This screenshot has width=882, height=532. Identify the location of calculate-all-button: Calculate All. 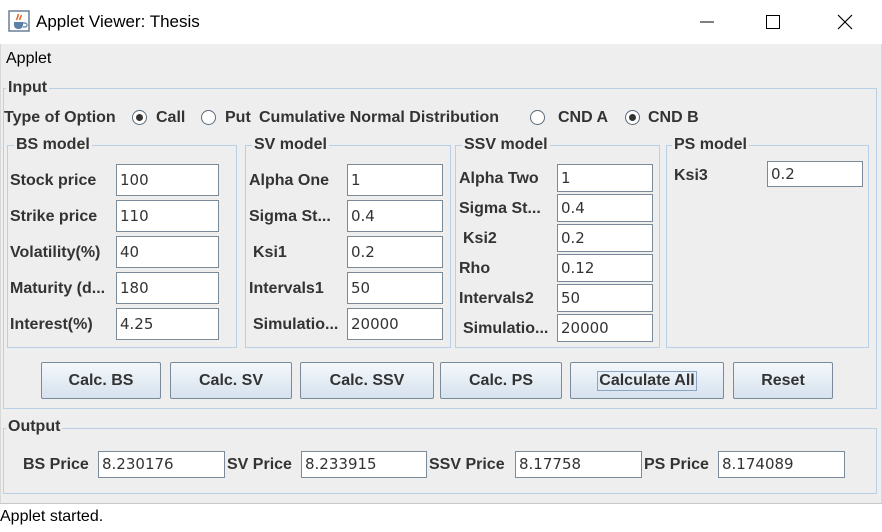
(647, 380).